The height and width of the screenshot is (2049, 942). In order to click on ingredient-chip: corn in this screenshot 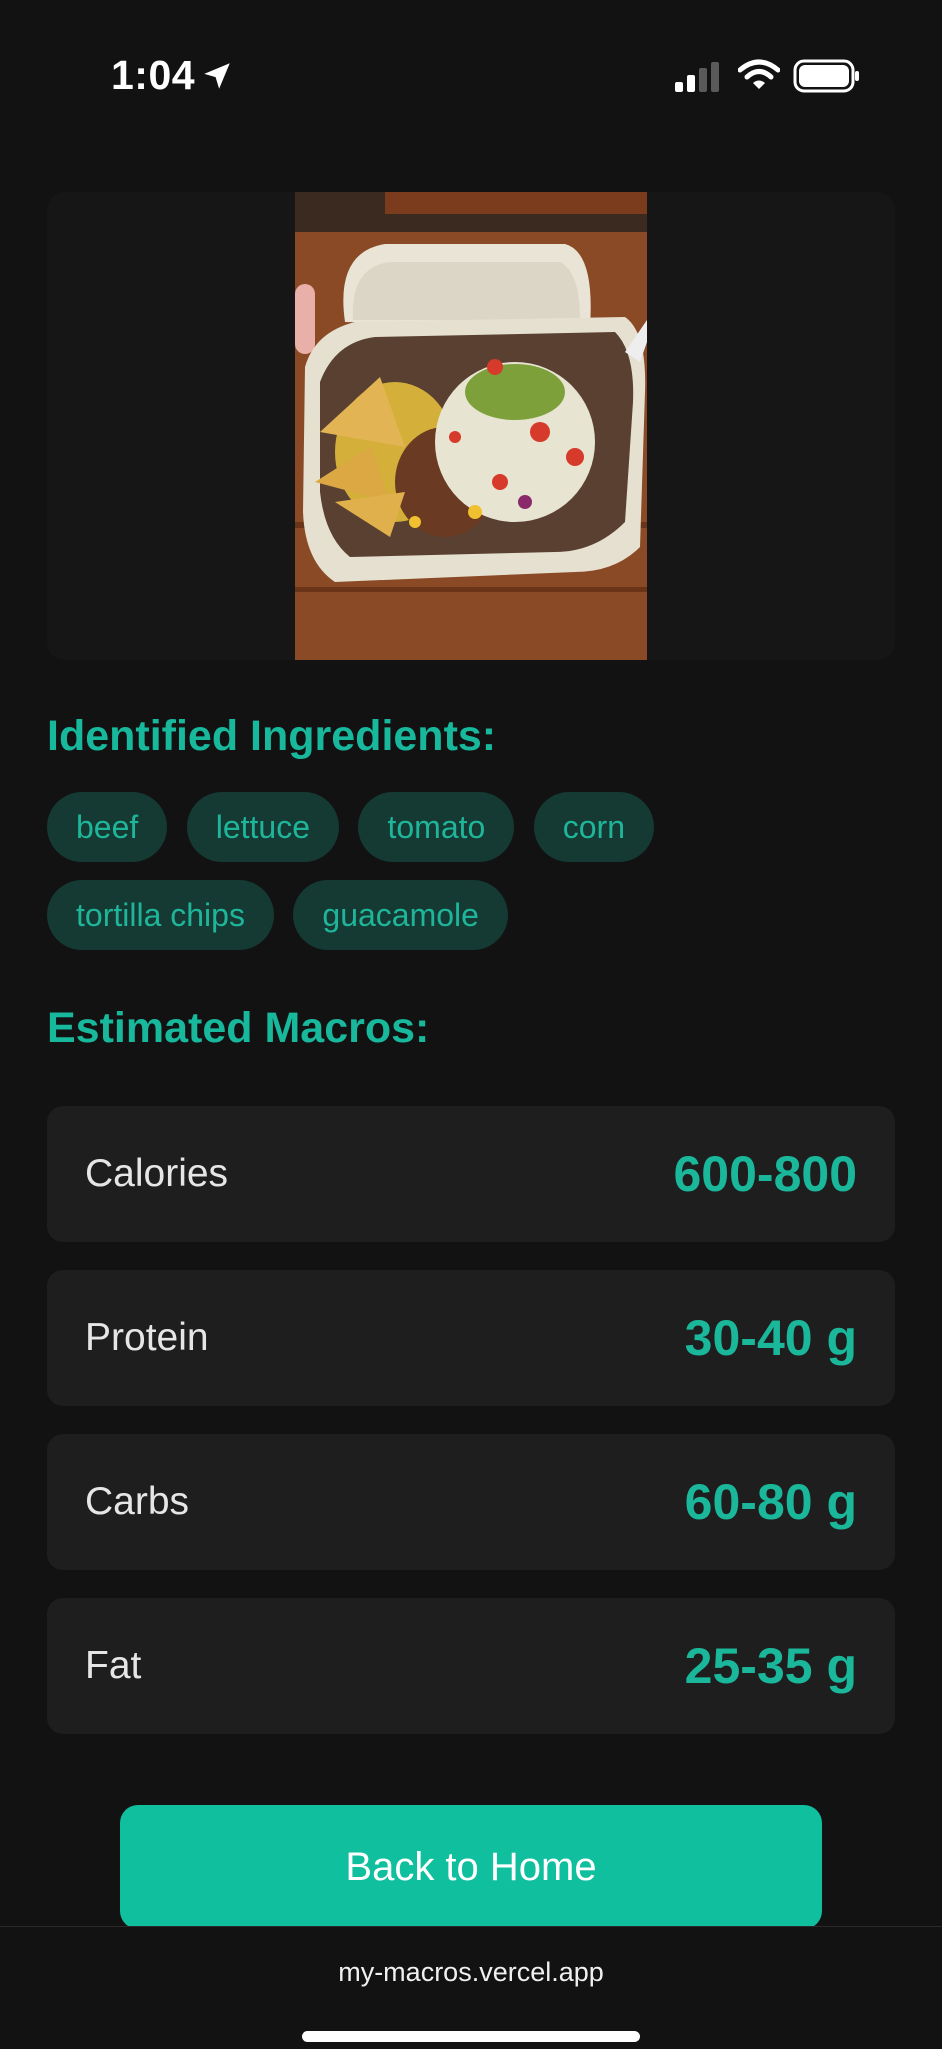, I will do `click(593, 827)`.